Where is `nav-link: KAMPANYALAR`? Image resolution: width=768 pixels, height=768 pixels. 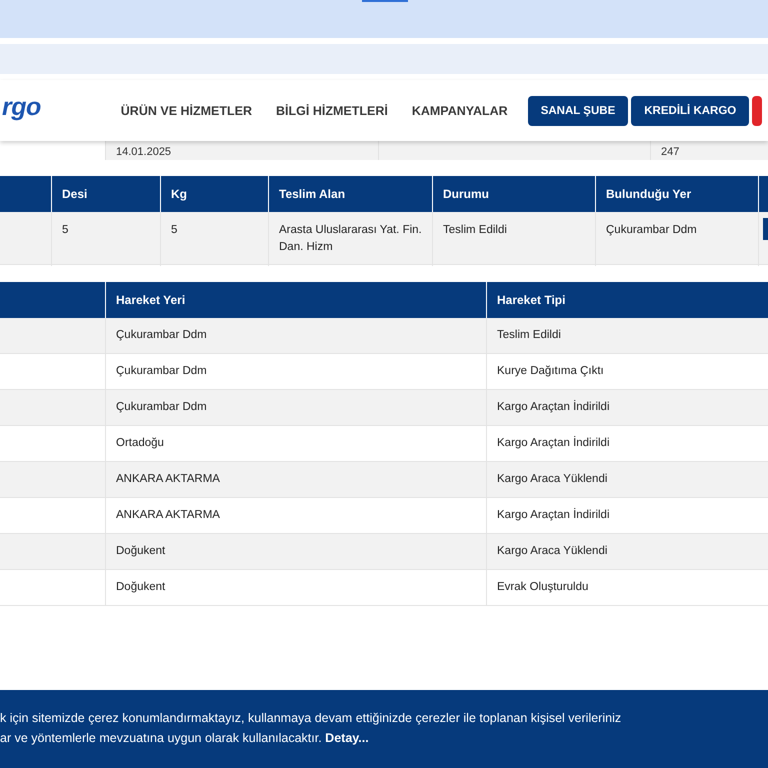 nav-link: KAMPANYALAR is located at coordinates (460, 111).